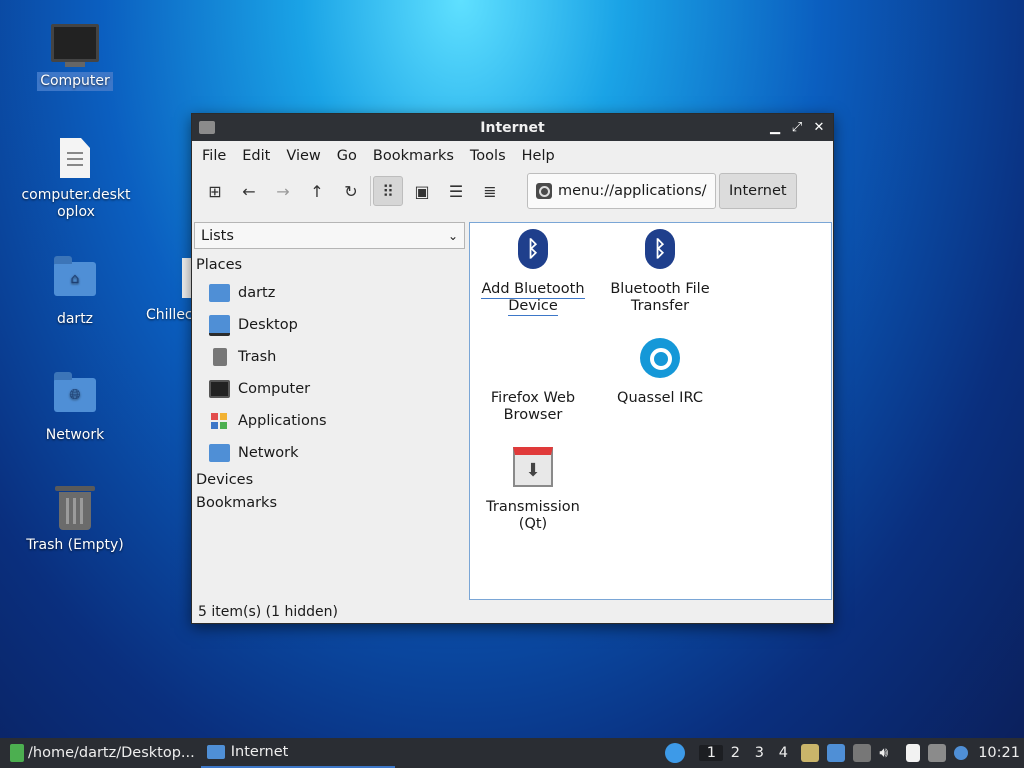 This screenshot has width=1024, height=768. I want to click on workspace-2: 2, so click(735, 753).